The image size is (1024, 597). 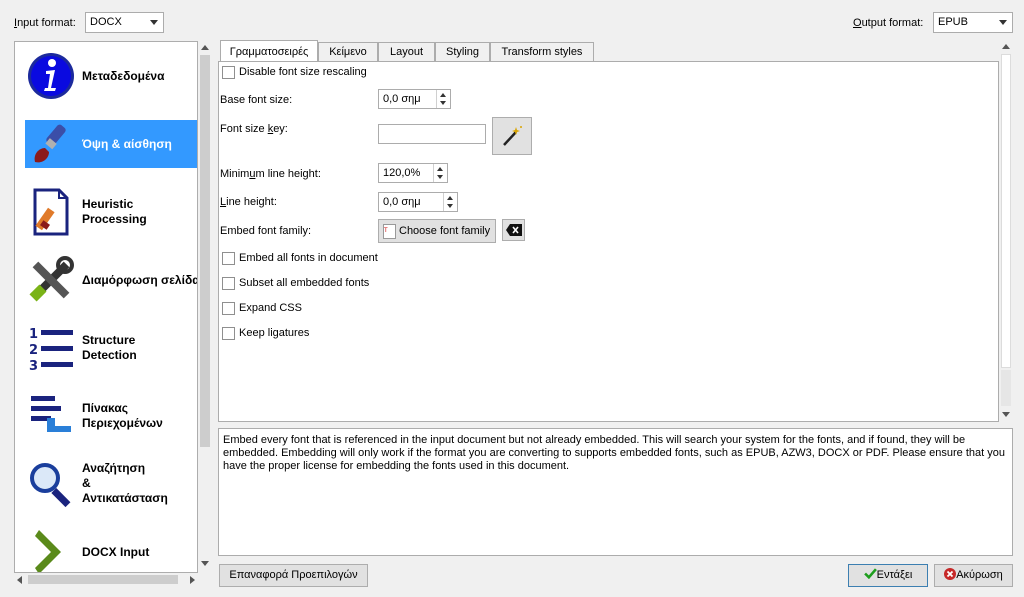 What do you see at coordinates (973, 22) in the screenshot?
I see `output-format-select: EPUB` at bounding box center [973, 22].